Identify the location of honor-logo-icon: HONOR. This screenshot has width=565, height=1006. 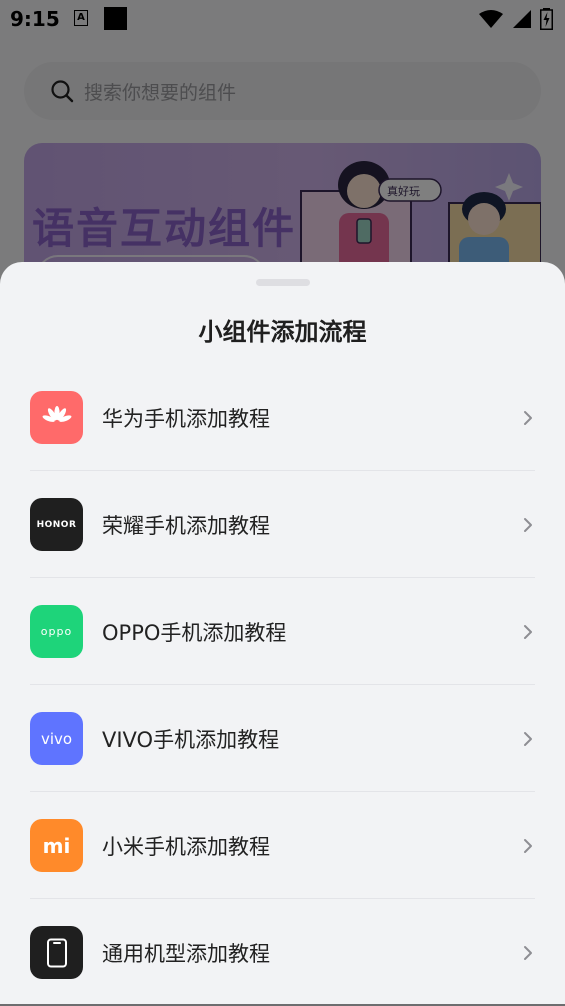
(56, 524).